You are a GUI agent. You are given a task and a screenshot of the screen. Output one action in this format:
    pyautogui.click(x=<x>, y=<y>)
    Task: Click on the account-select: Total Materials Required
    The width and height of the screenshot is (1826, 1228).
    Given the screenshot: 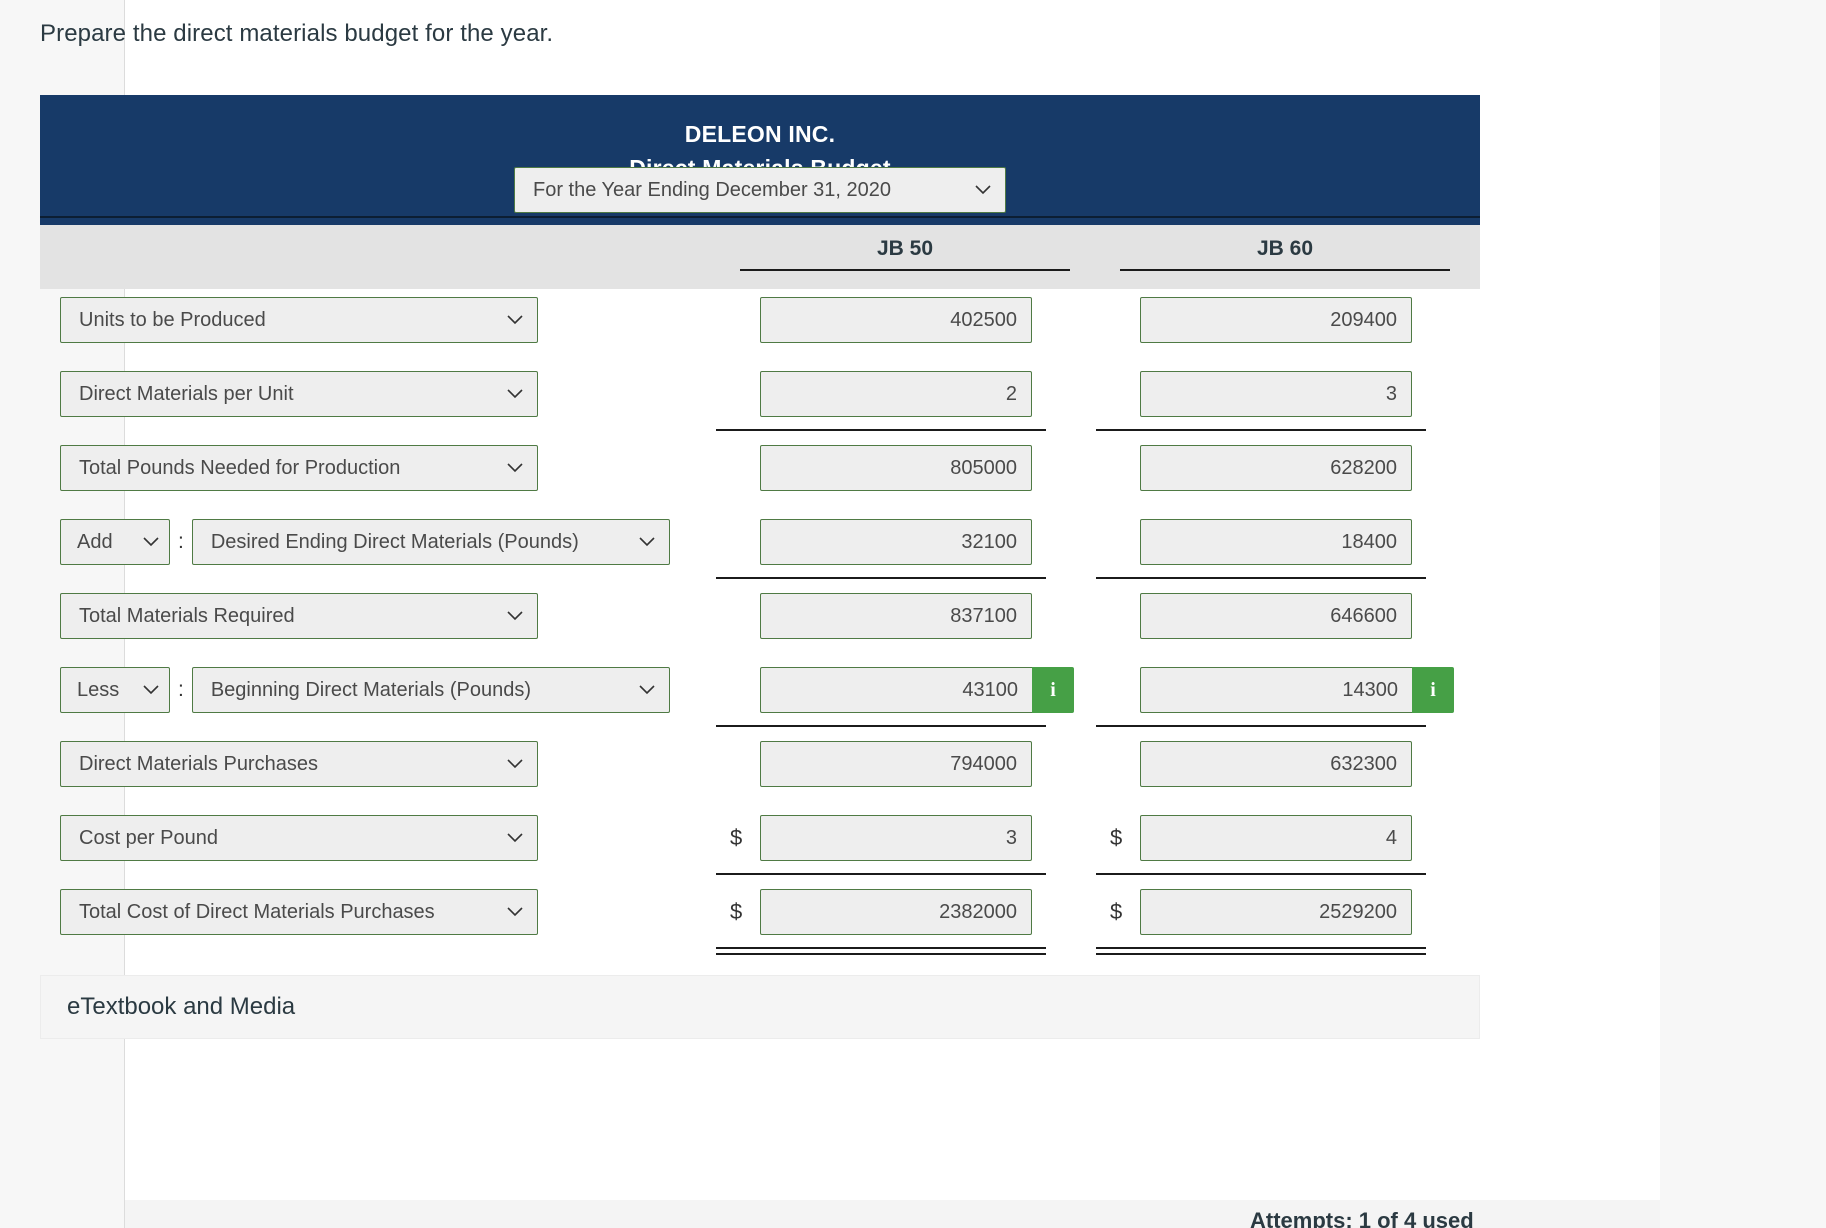 What is the action you would take?
    pyautogui.click(x=299, y=616)
    